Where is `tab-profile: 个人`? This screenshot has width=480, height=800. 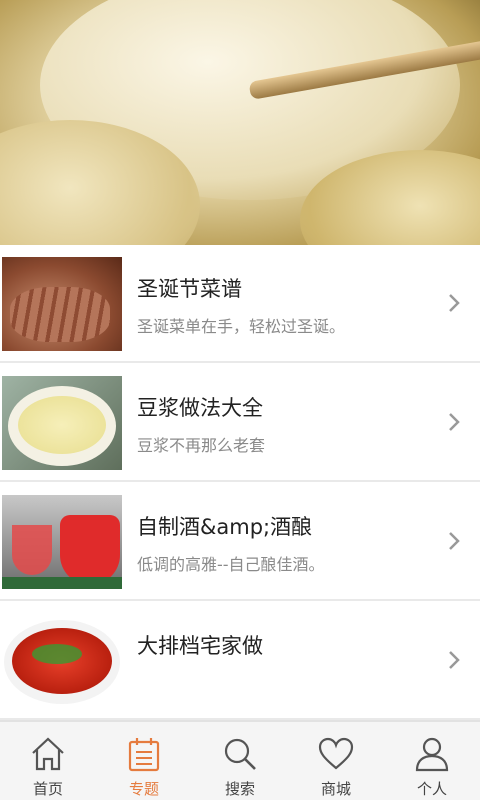
tab-profile: 个人 is located at coordinates (432, 761).